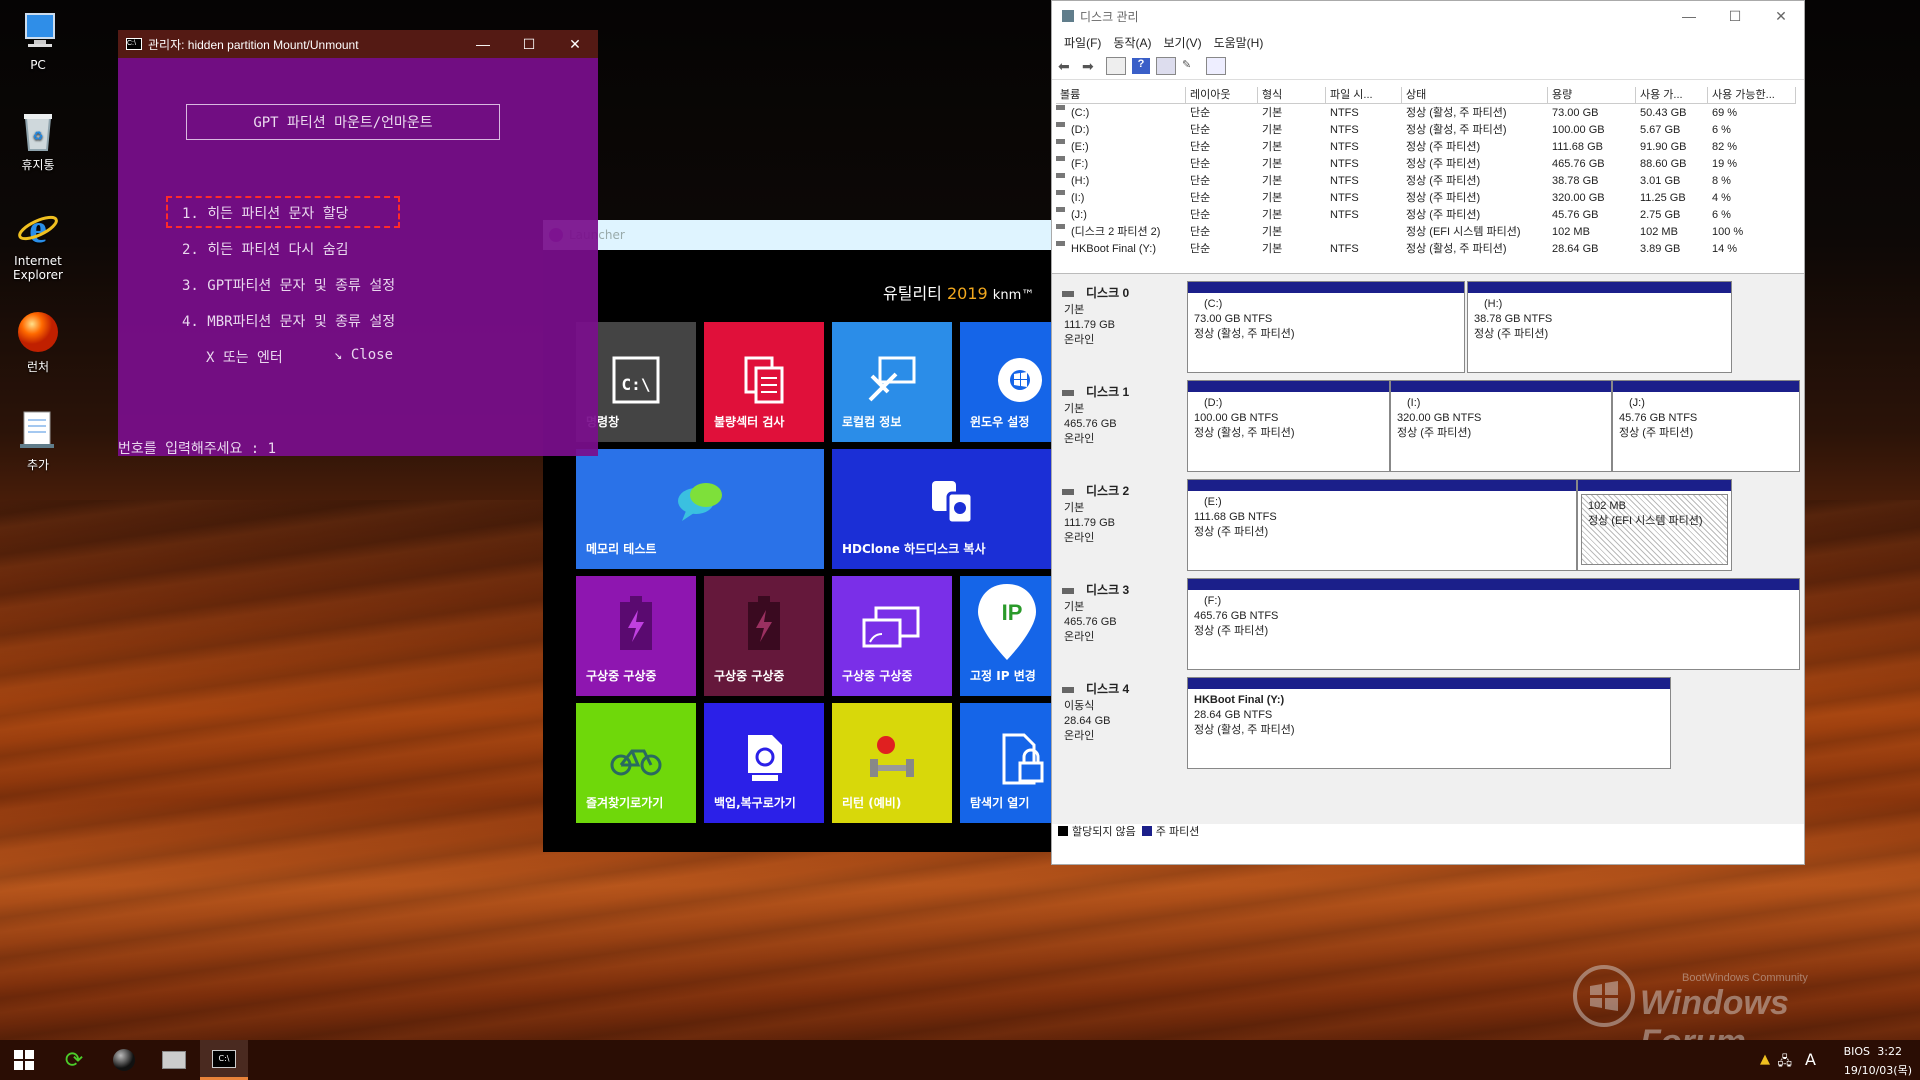 This screenshot has width=1920, height=1080. What do you see at coordinates (764, 382) in the screenshot?
I see `tile-bad-sector-check: 불량섹터 검사` at bounding box center [764, 382].